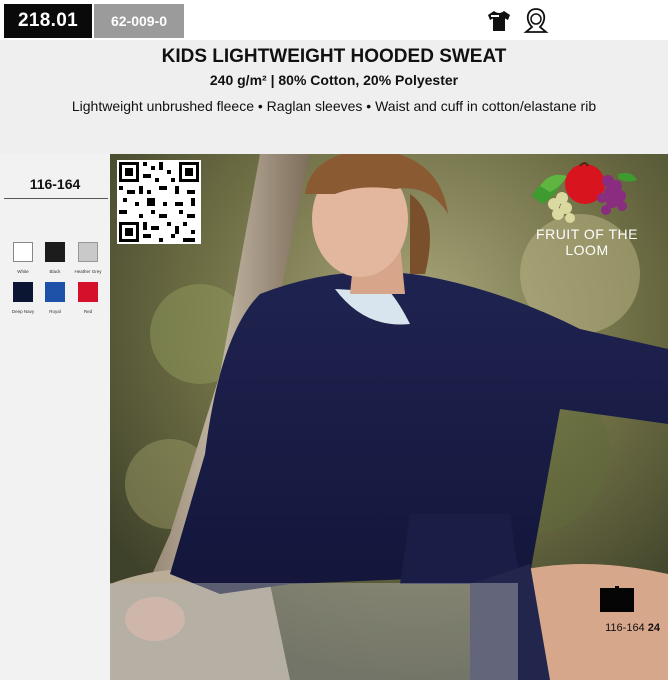 Image resolution: width=668 pixels, height=680 pixels. What do you see at coordinates (625, 628) in the screenshot?
I see `packaging-sizes: 116-164` at bounding box center [625, 628].